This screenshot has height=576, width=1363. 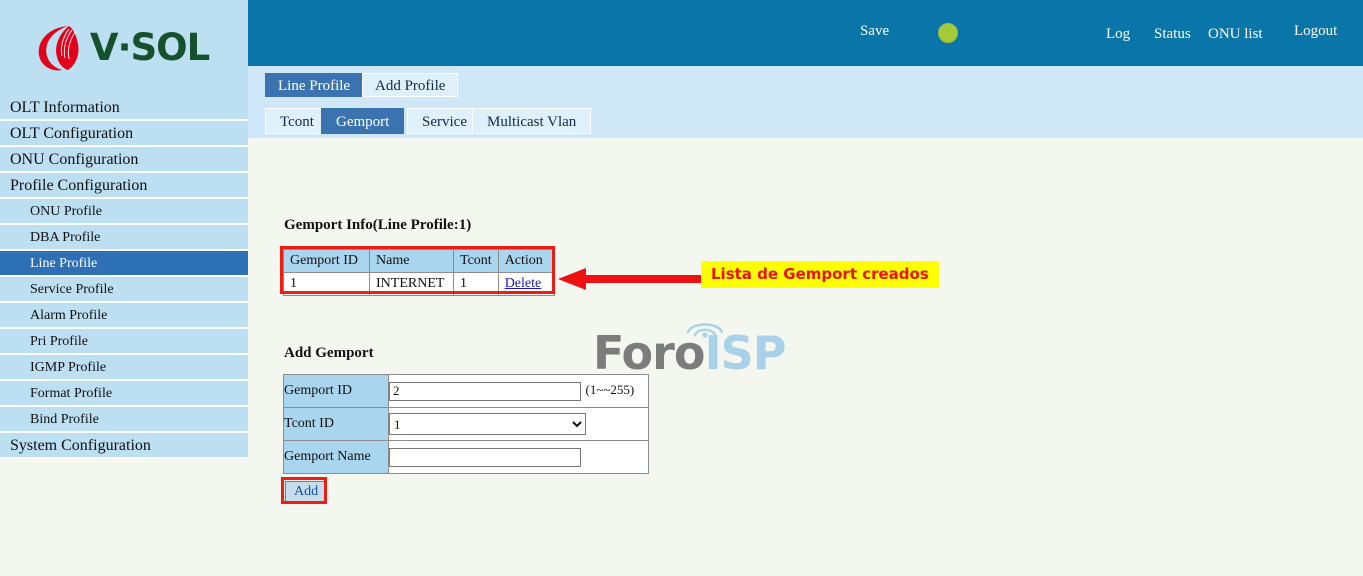 I want to click on status-indicator-dot, so click(x=948, y=33).